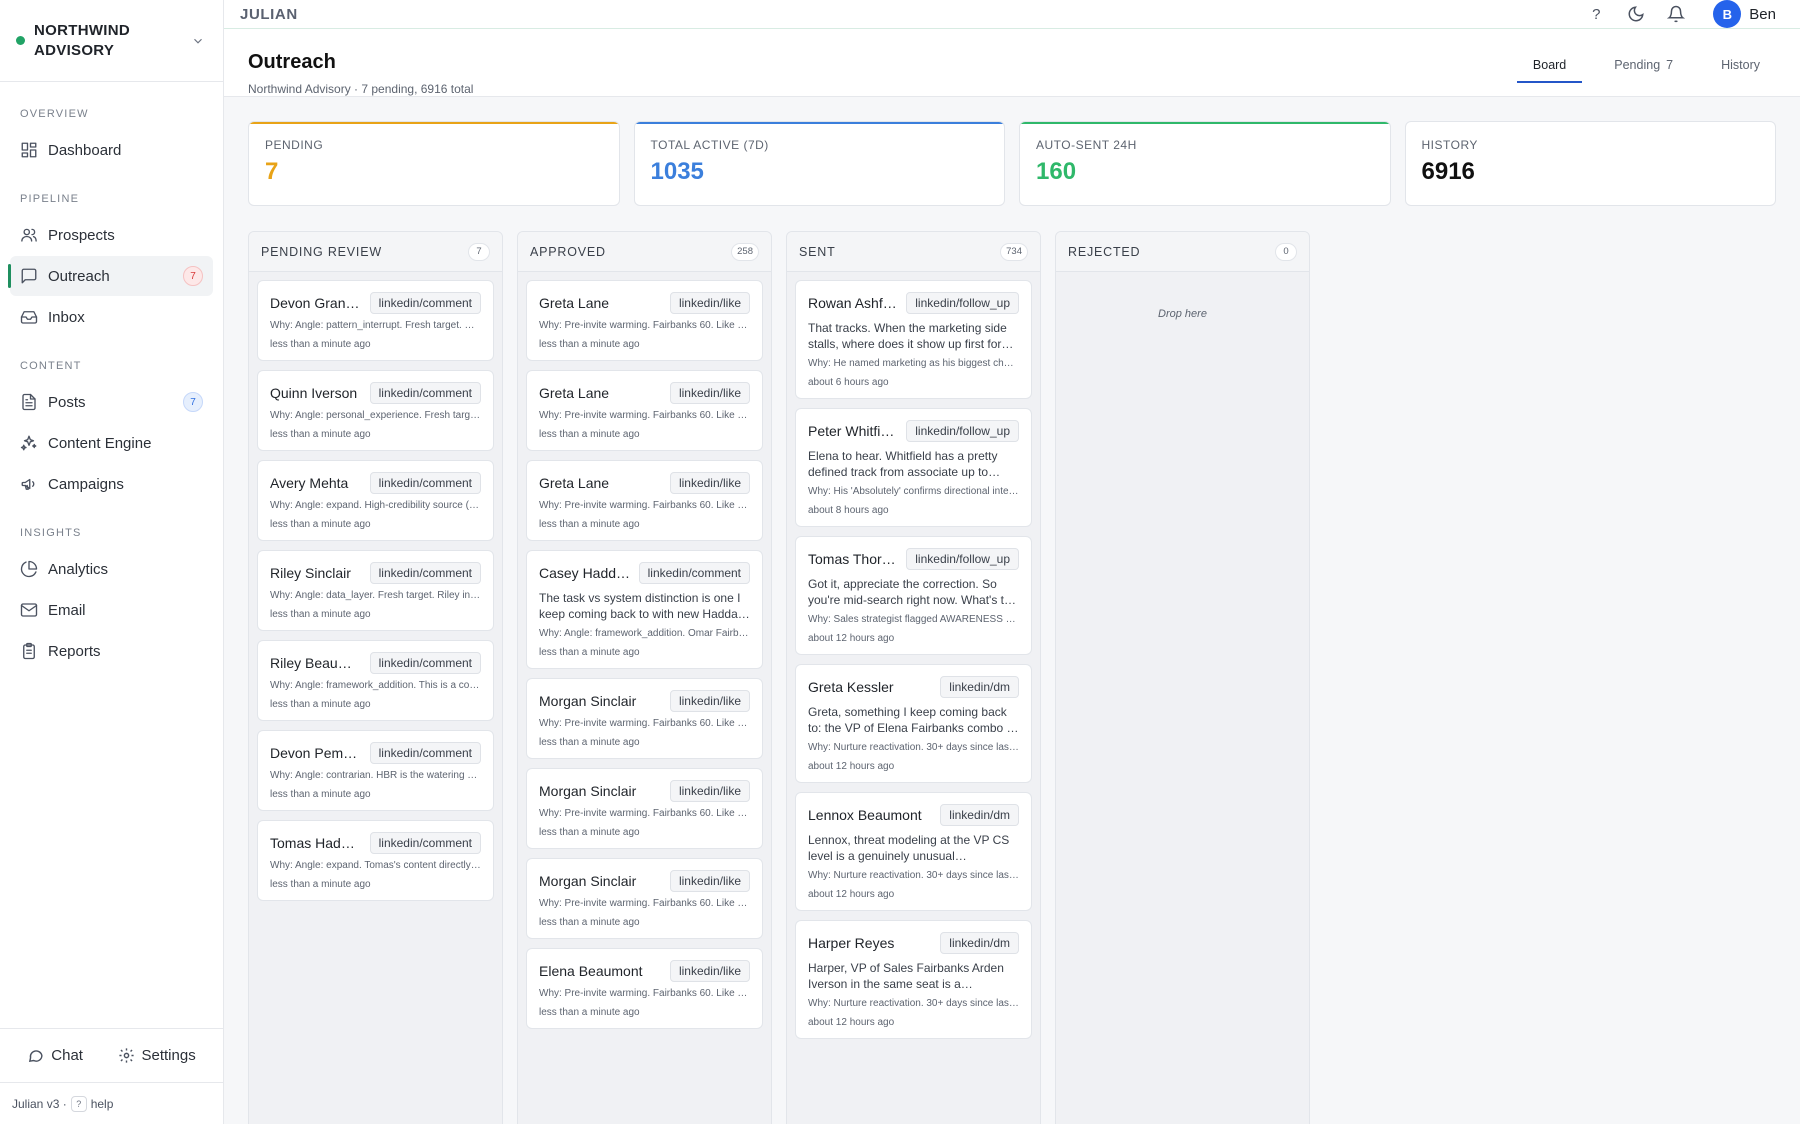  I want to click on gear-icon, so click(126, 1055).